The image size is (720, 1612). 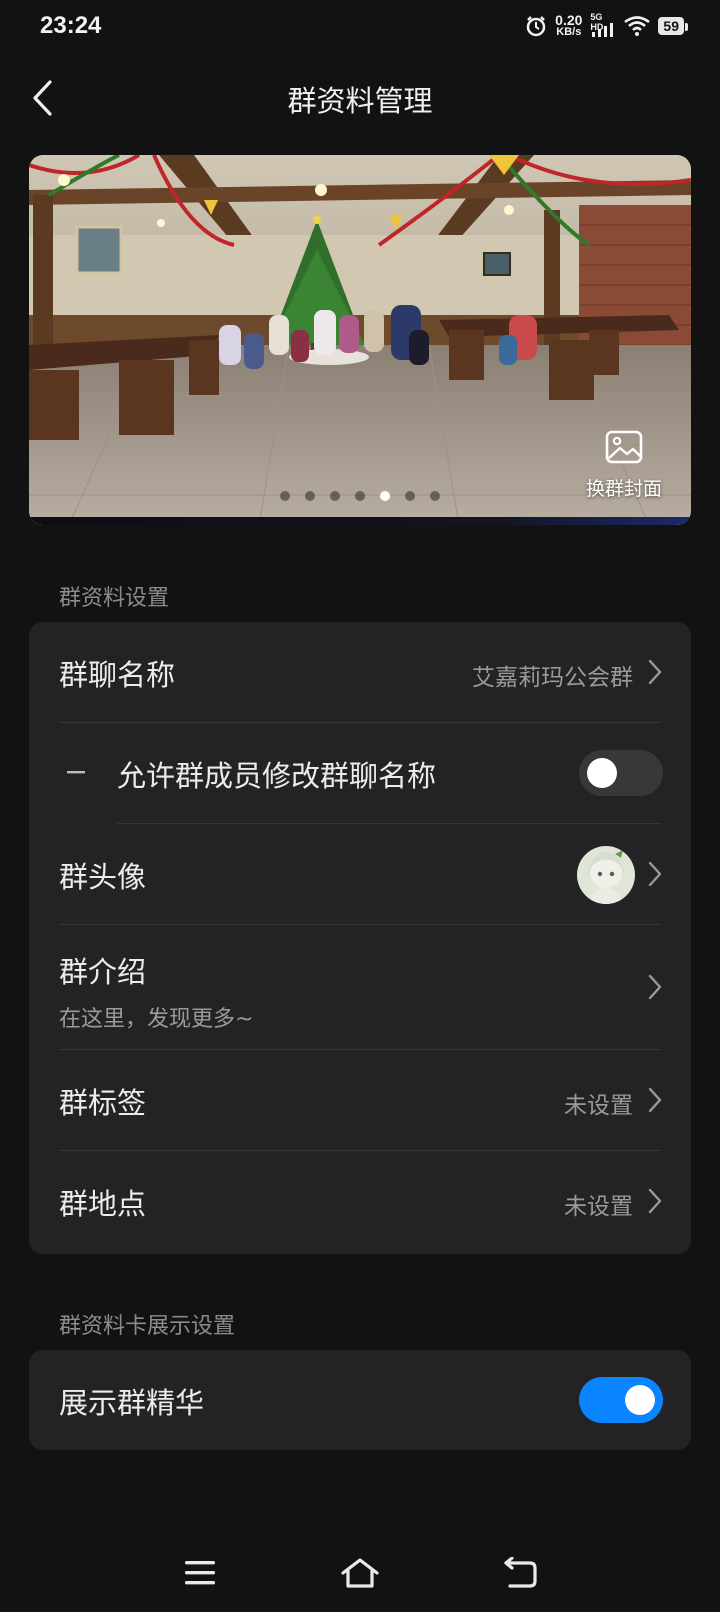 I want to click on group-name-title: 群聊名称, so click(x=117, y=675).